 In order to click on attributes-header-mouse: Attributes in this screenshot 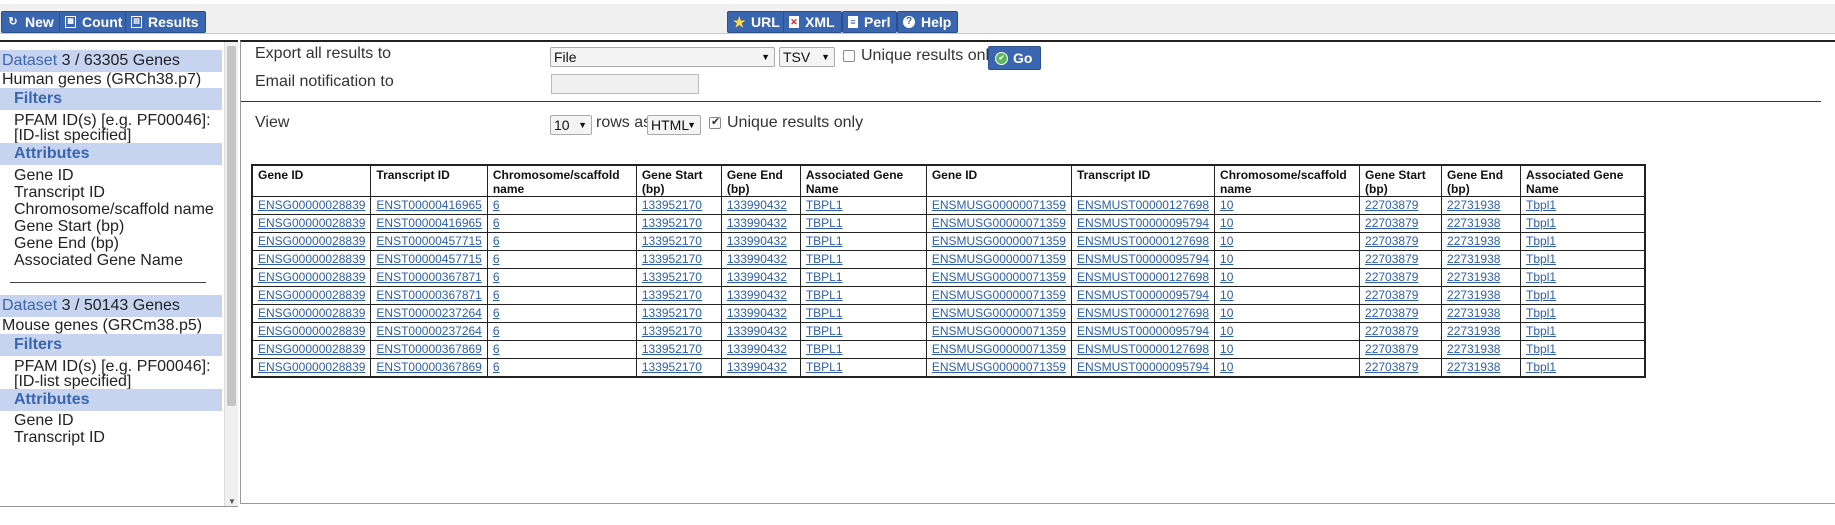, I will do `click(111, 400)`.